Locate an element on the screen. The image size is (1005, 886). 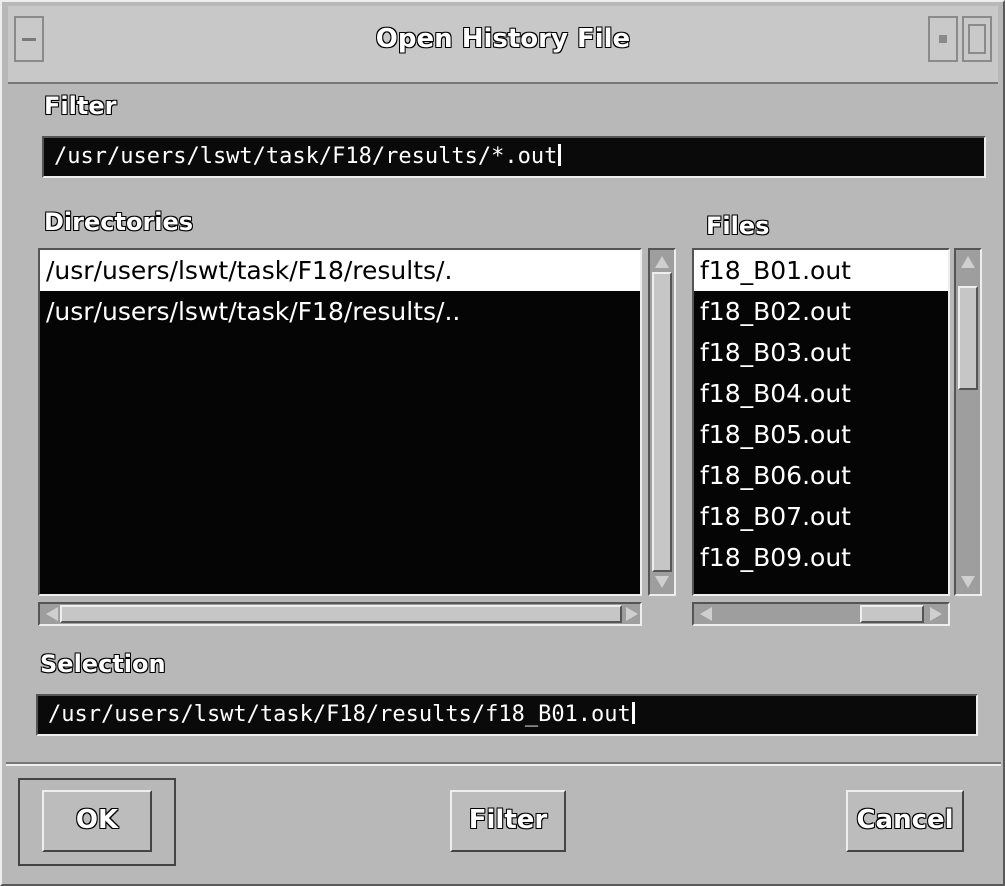
file-list-item: f18_B04.out is located at coordinates (821, 393).